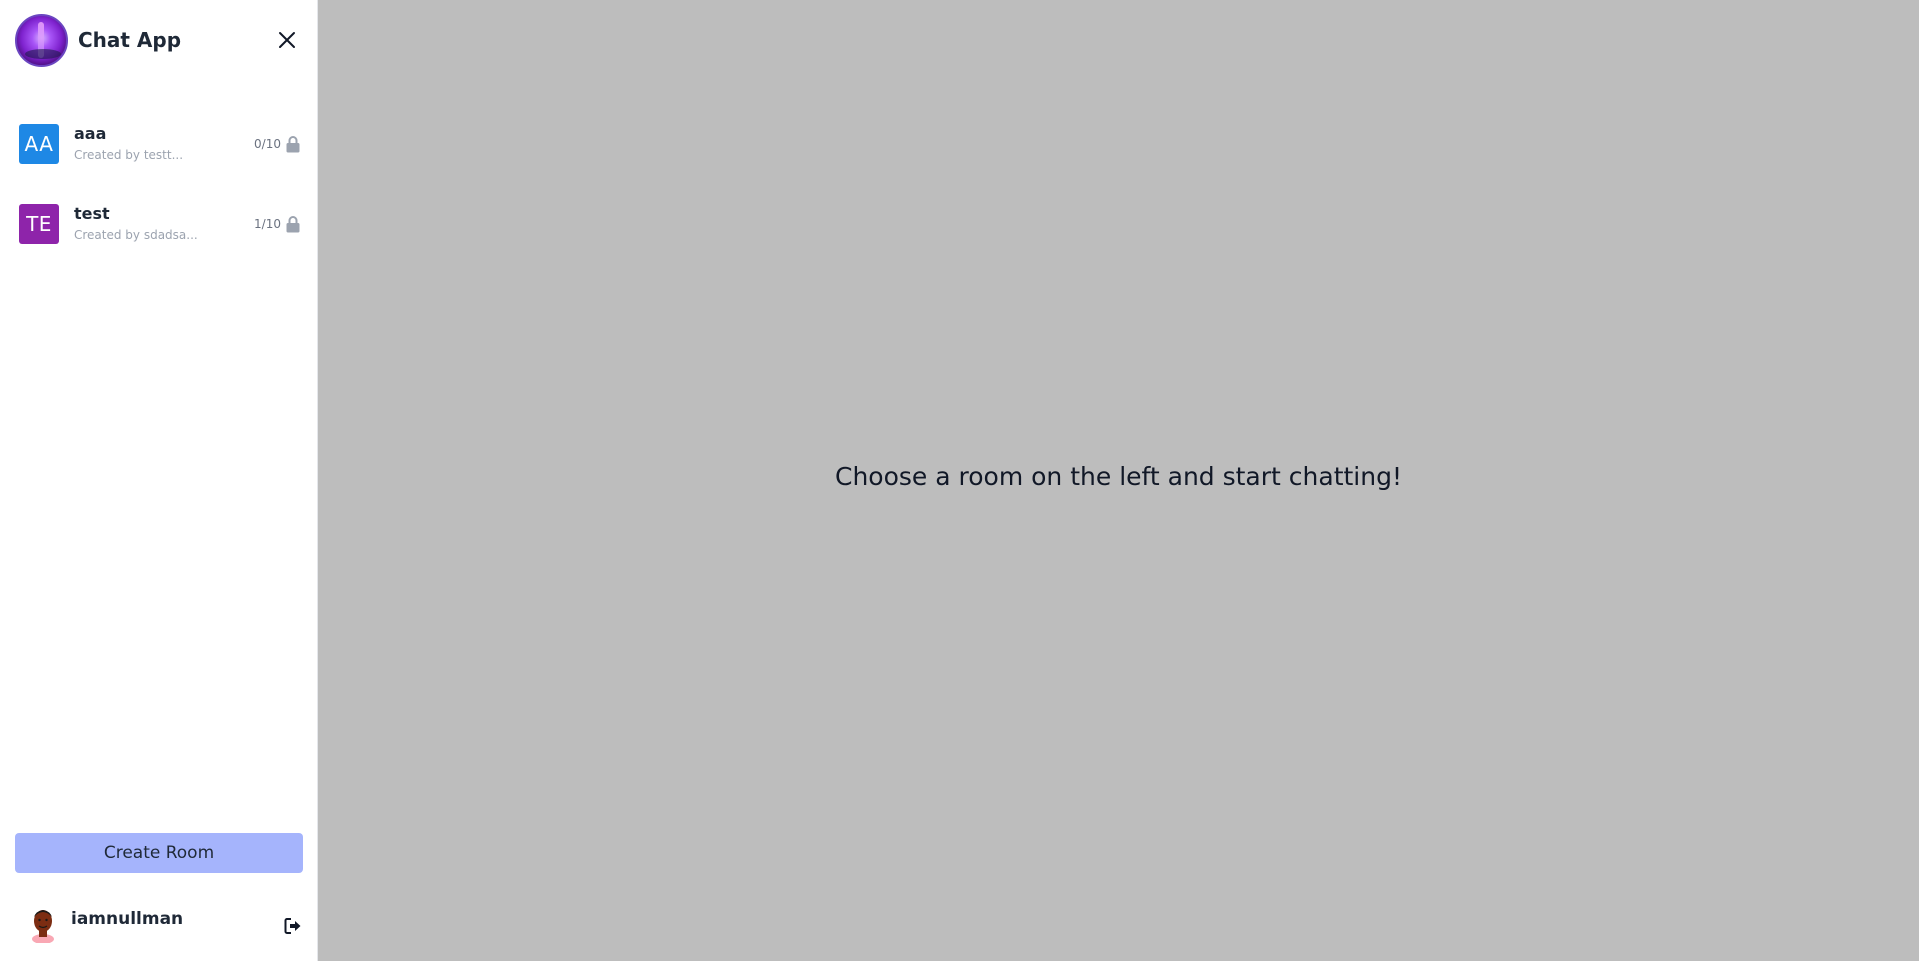 This screenshot has height=961, width=1919. Describe the element at coordinates (39, 224) in the screenshot. I see `room-avatar: TE` at that location.